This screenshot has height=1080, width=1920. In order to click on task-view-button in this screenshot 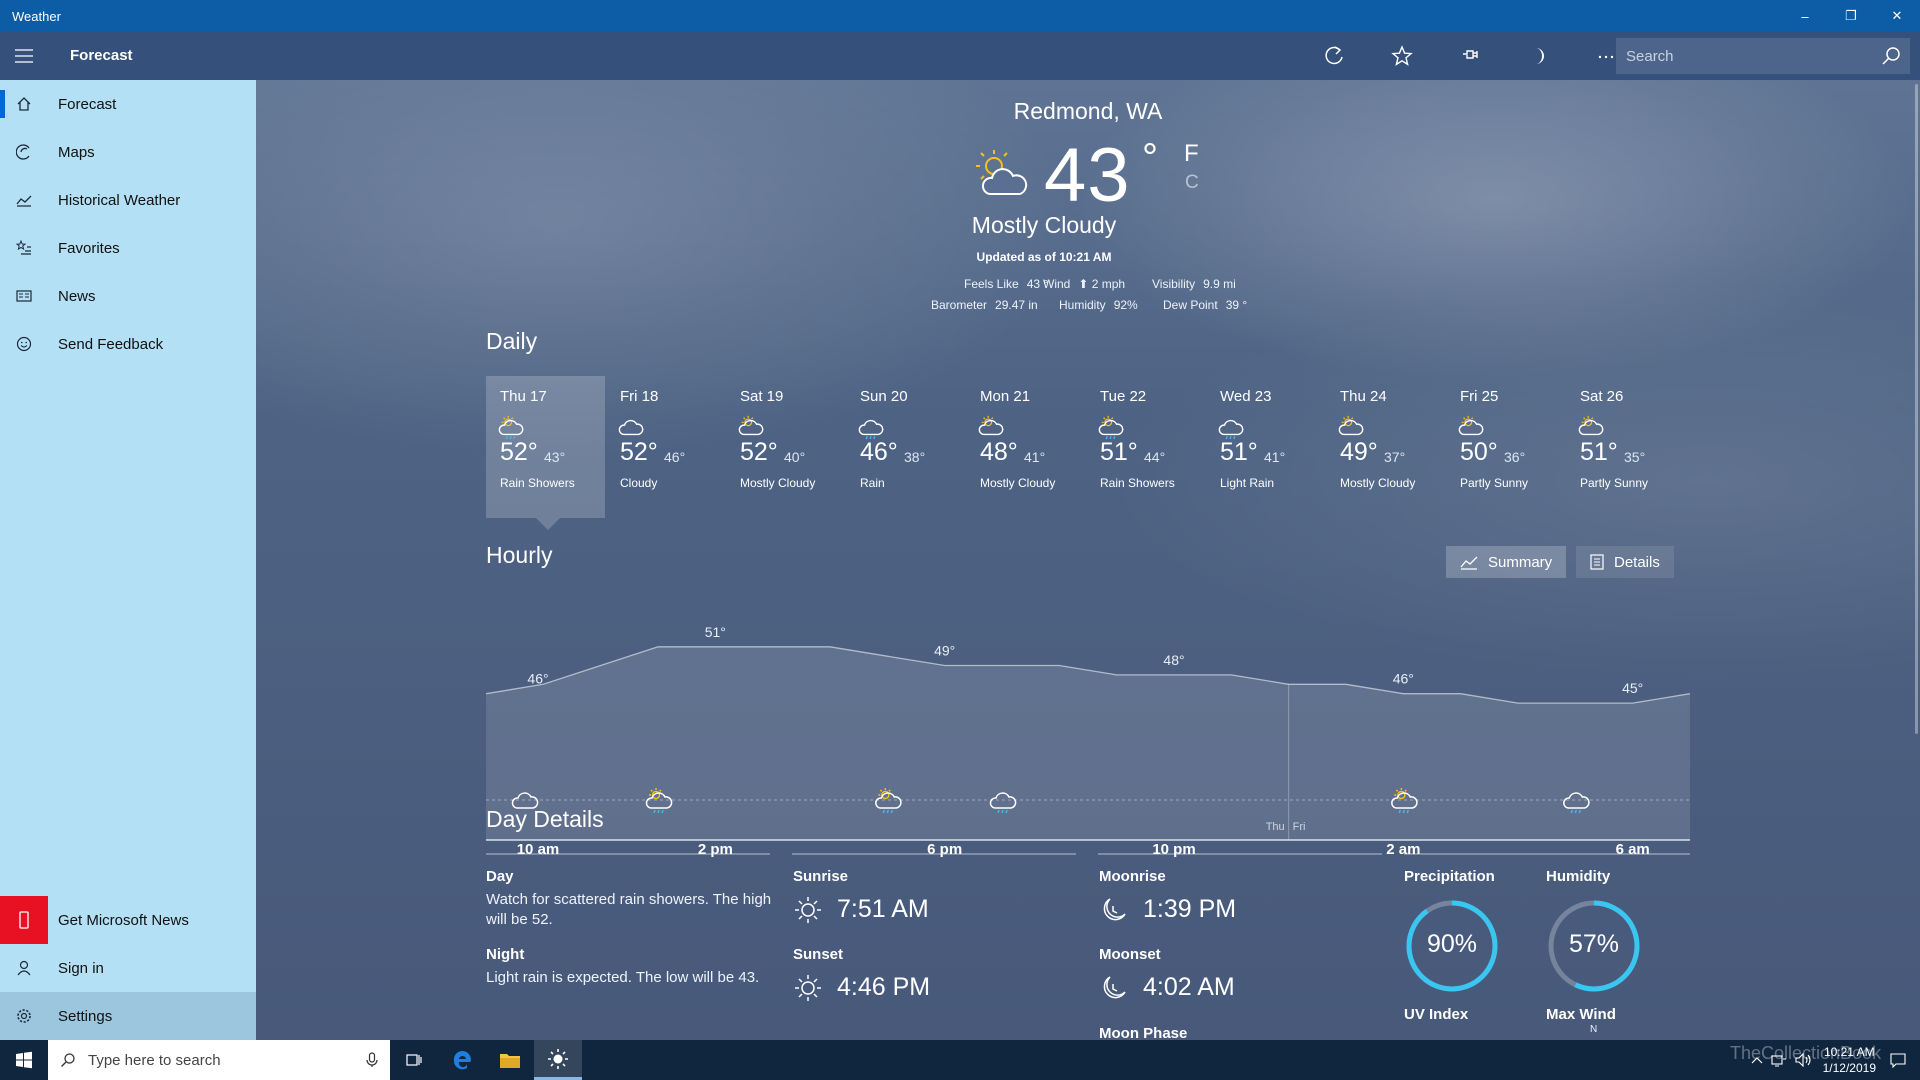, I will do `click(414, 1060)`.